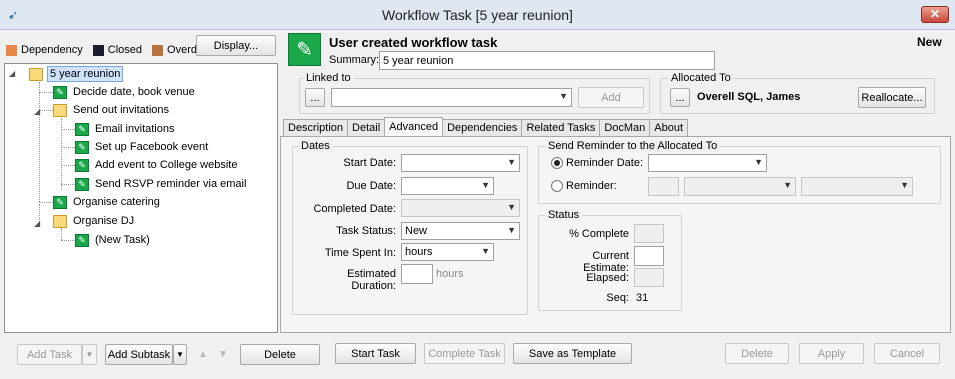  I want to click on reminder-date-picker: ▼, so click(707, 163).